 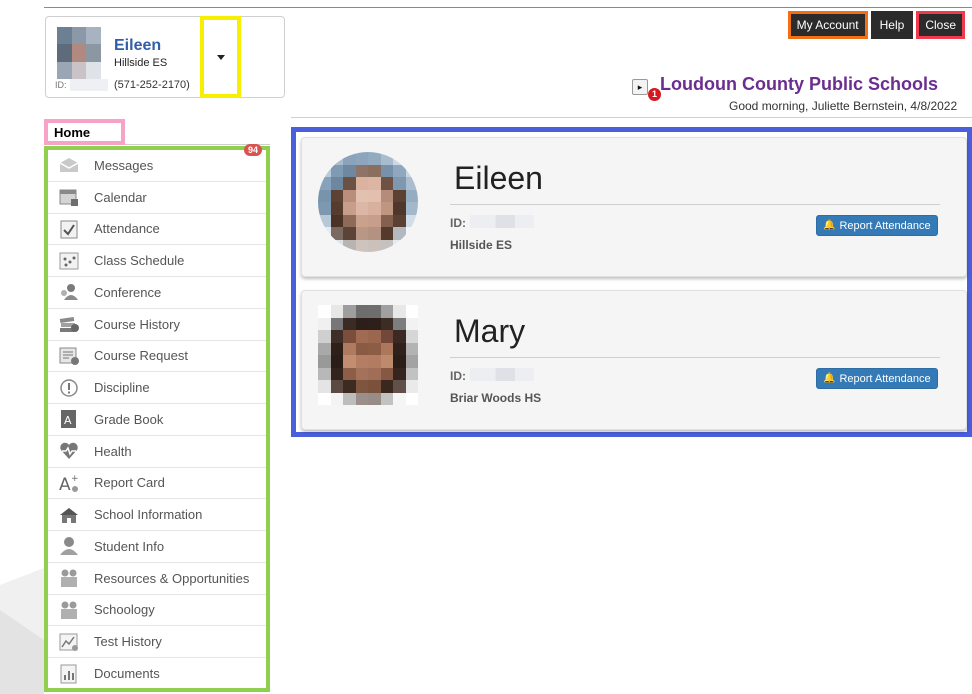 I want to click on top-divider, so click(x=508, y=7).